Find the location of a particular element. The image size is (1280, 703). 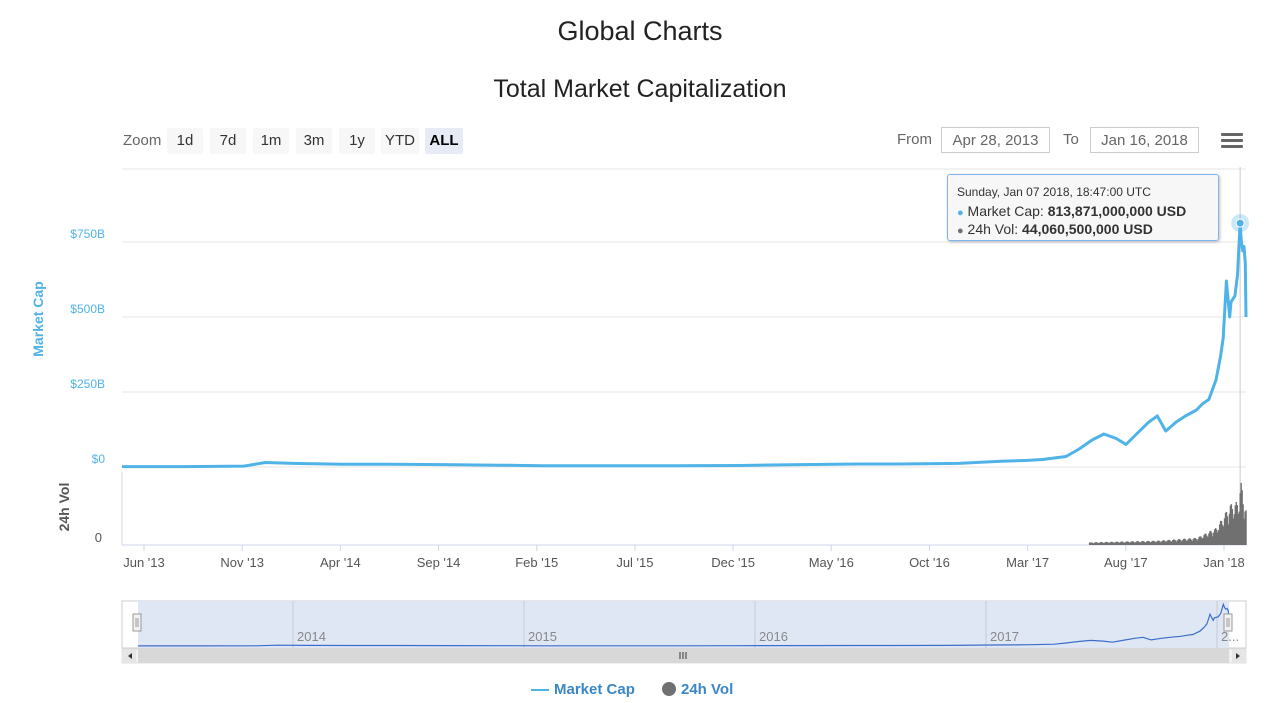

y-axis-label: Market Cap is located at coordinates (38, 318).